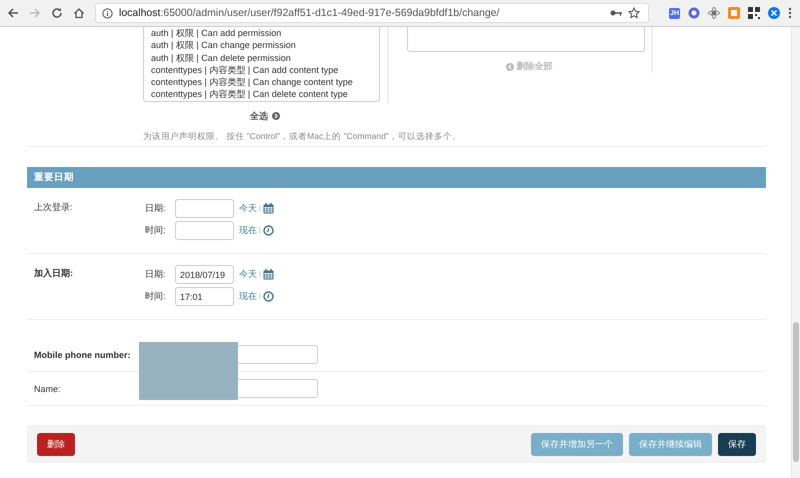  What do you see at coordinates (261, 94) in the screenshot?
I see `permission-option: contenttypes | 内容类型 | Can delete content type` at bounding box center [261, 94].